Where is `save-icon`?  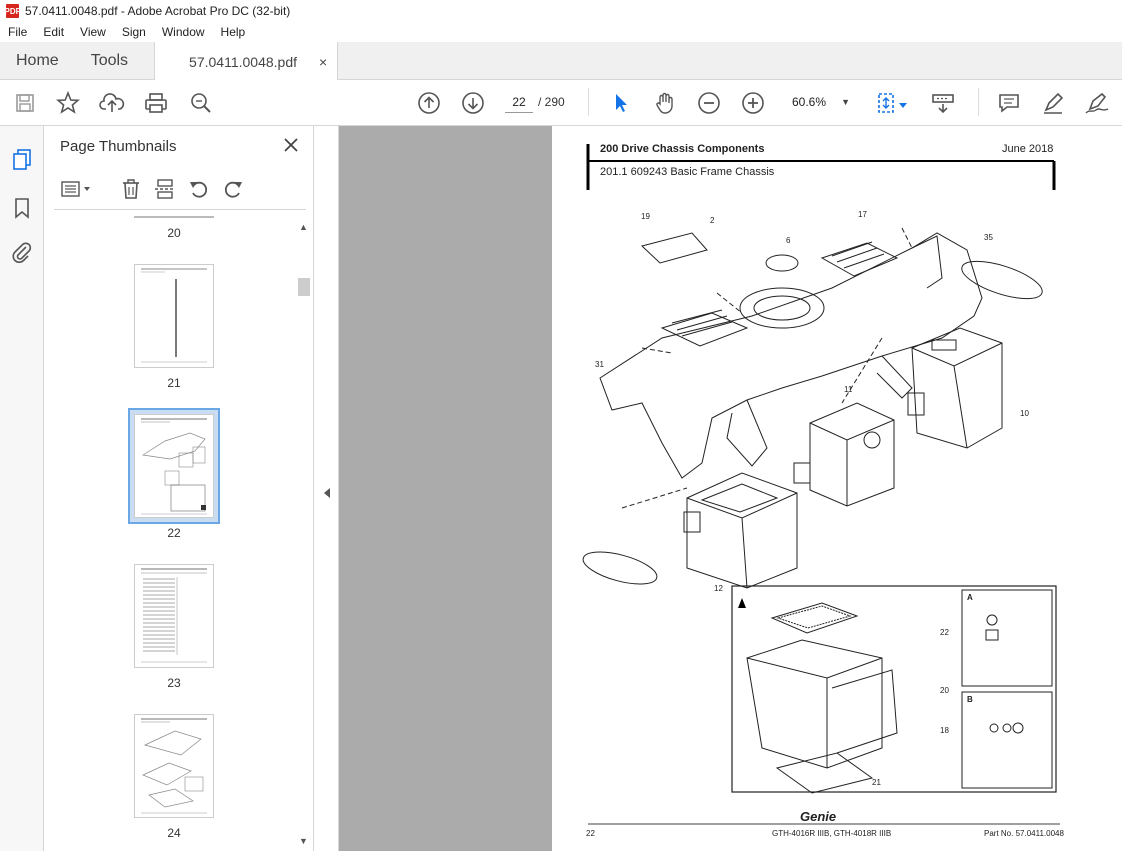 save-icon is located at coordinates (25, 103).